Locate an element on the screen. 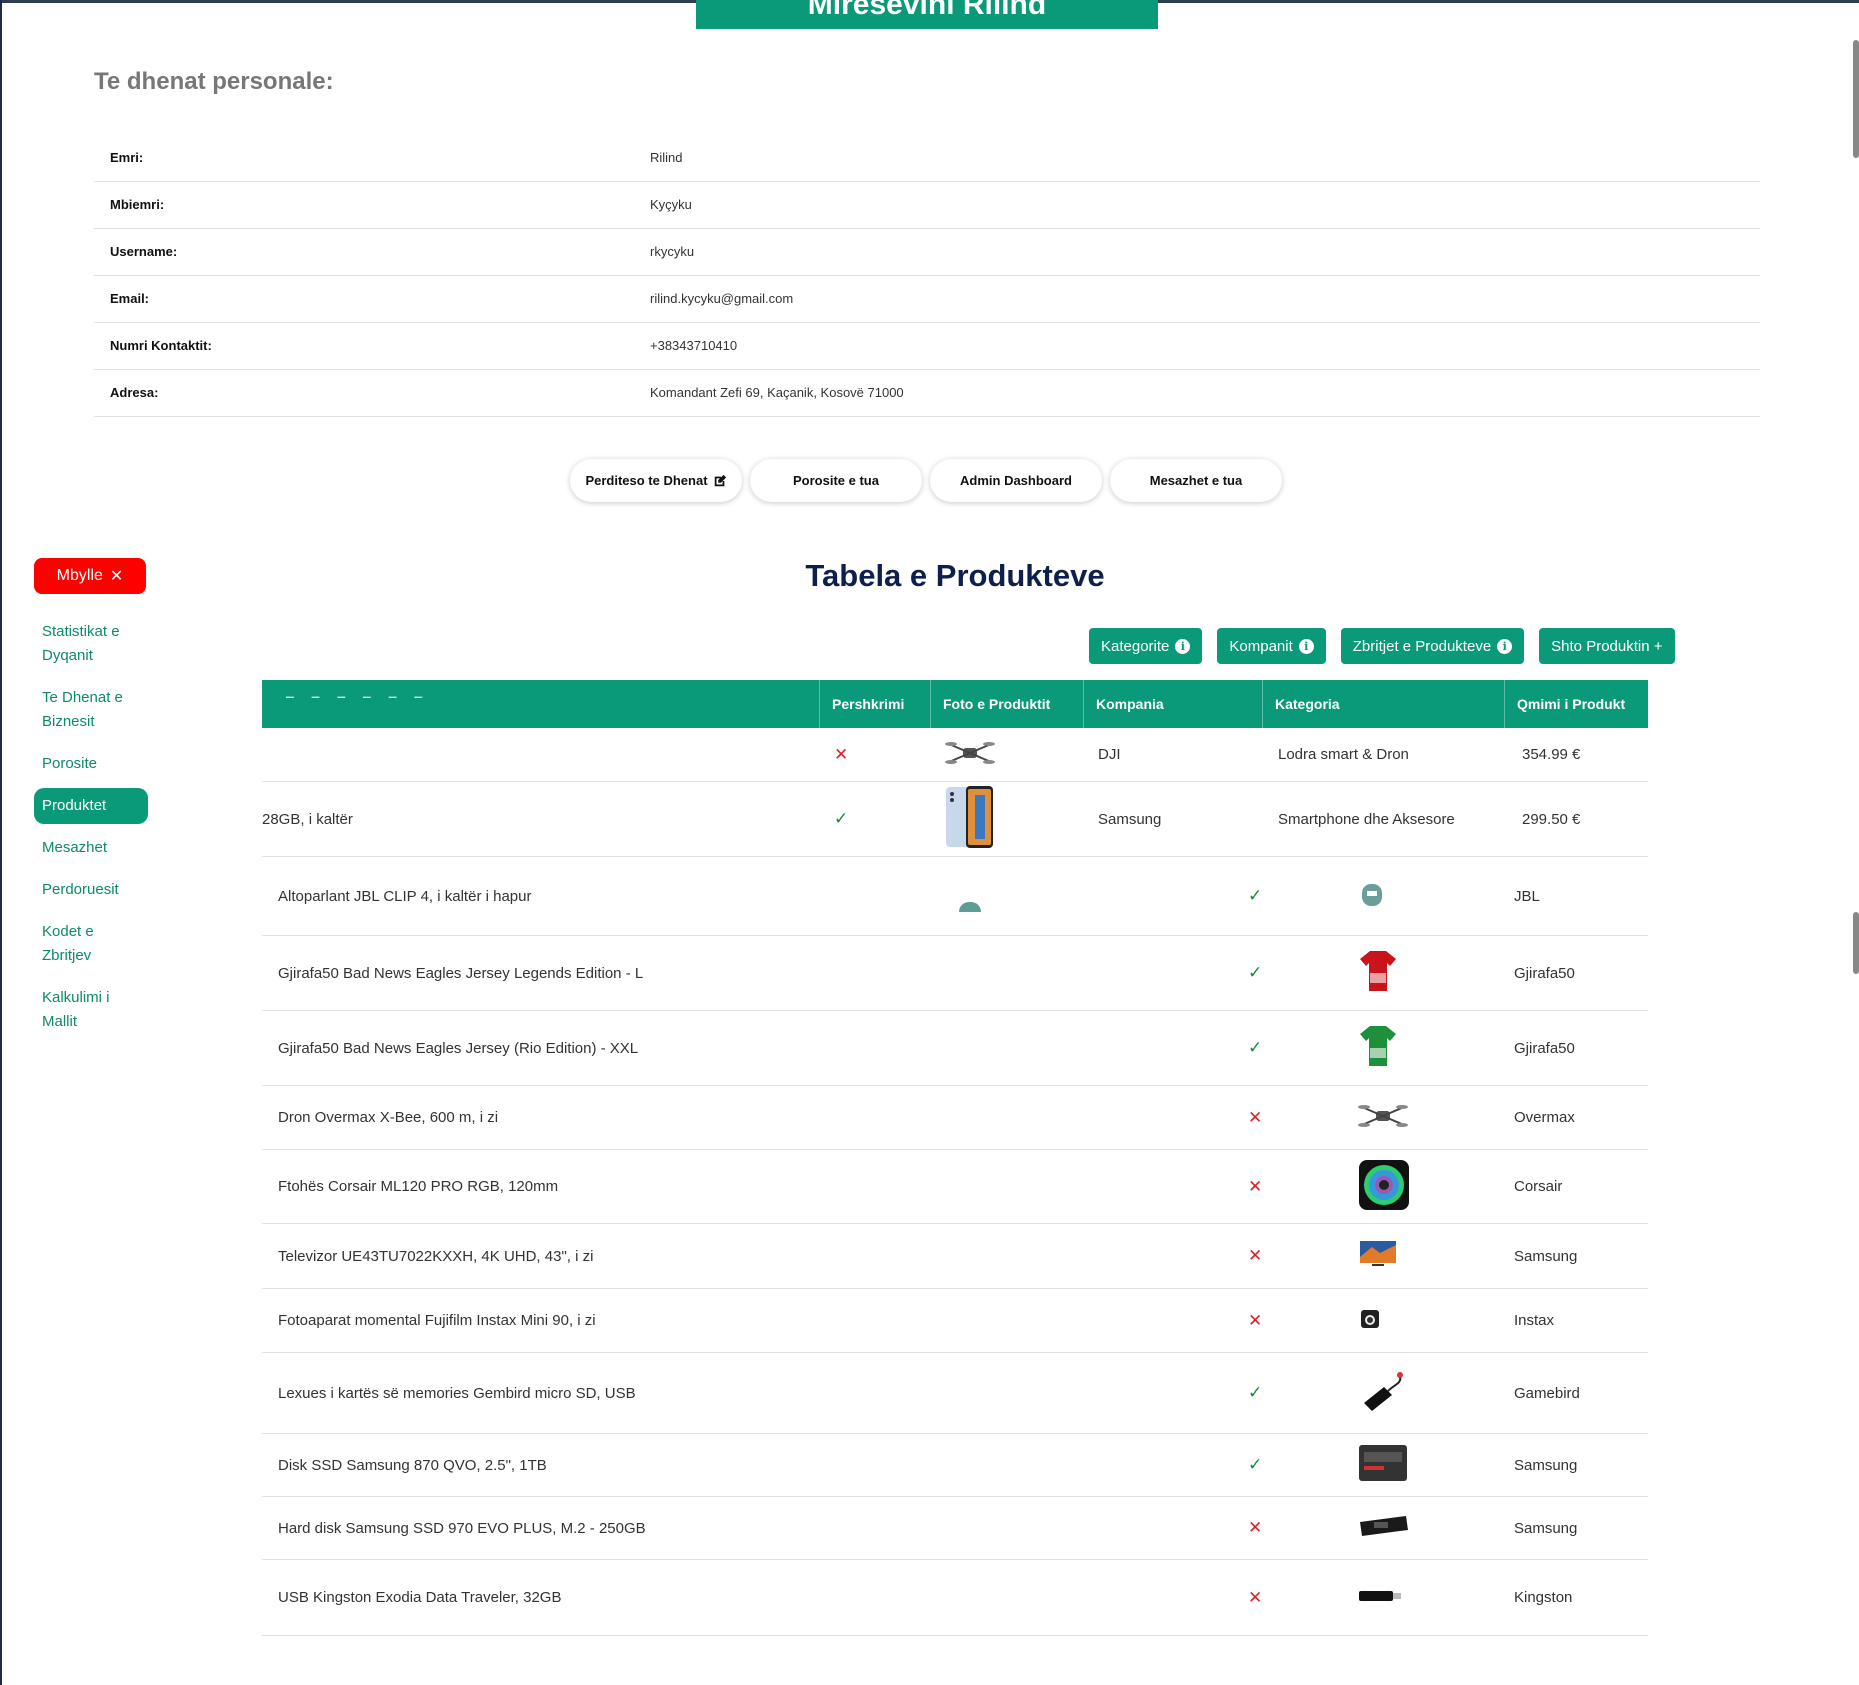 The image size is (1859, 1685). window-left-border is located at coordinates (1, 842).